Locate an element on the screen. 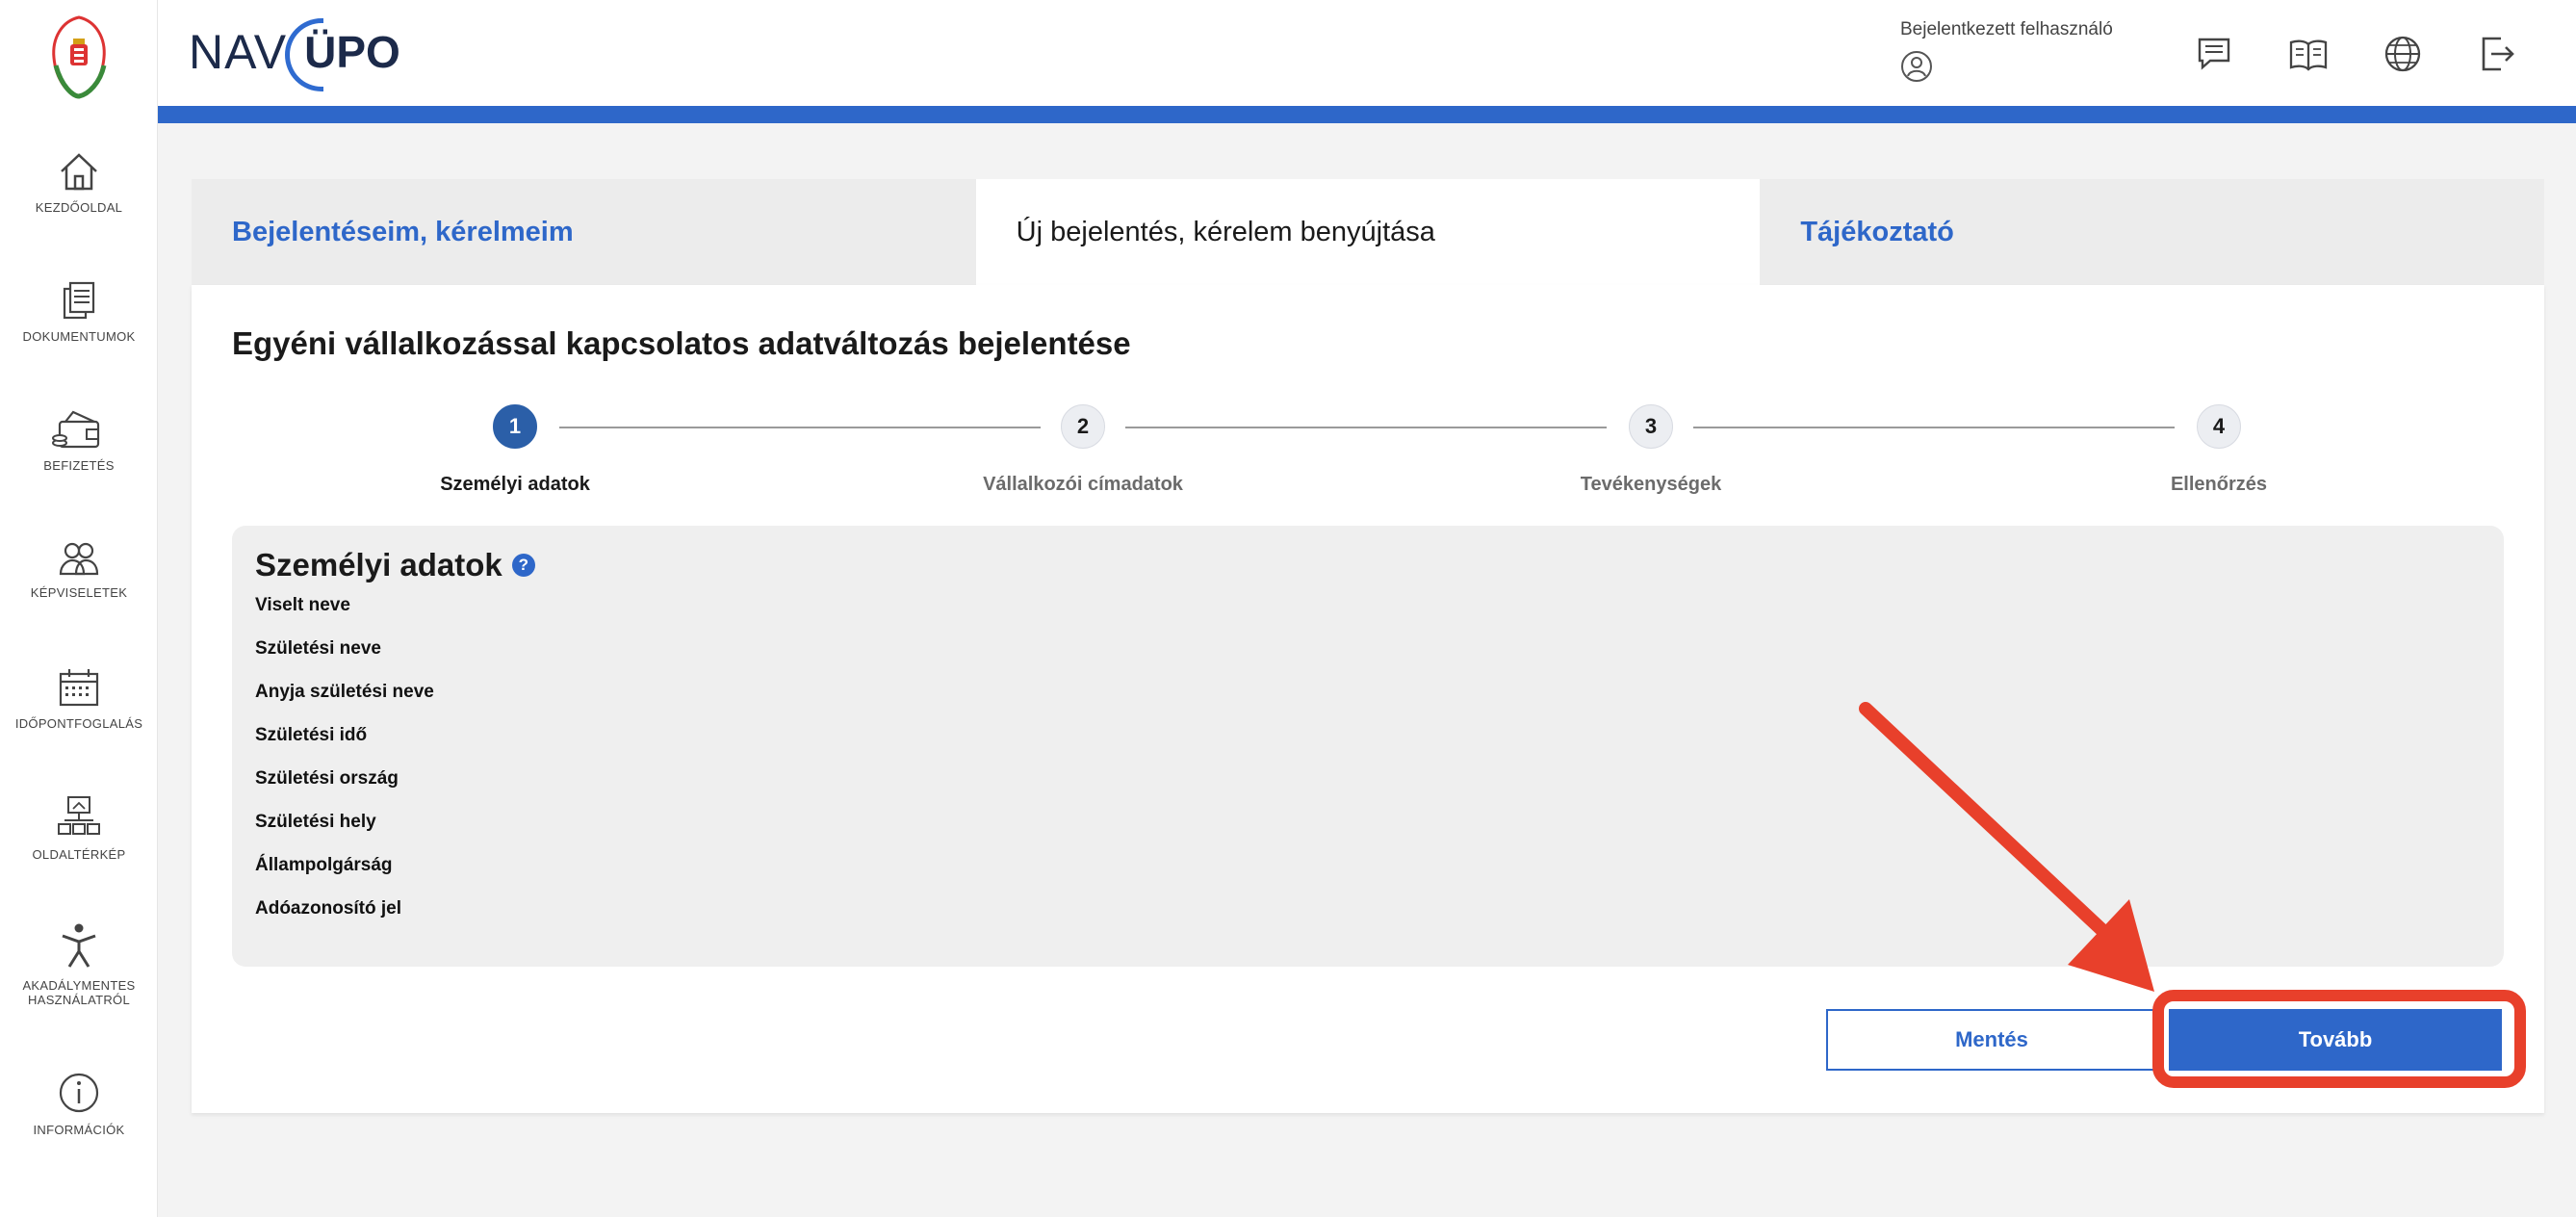  tab-label: Új bejelentés, kérelem benyújtása is located at coordinates (1225, 231).